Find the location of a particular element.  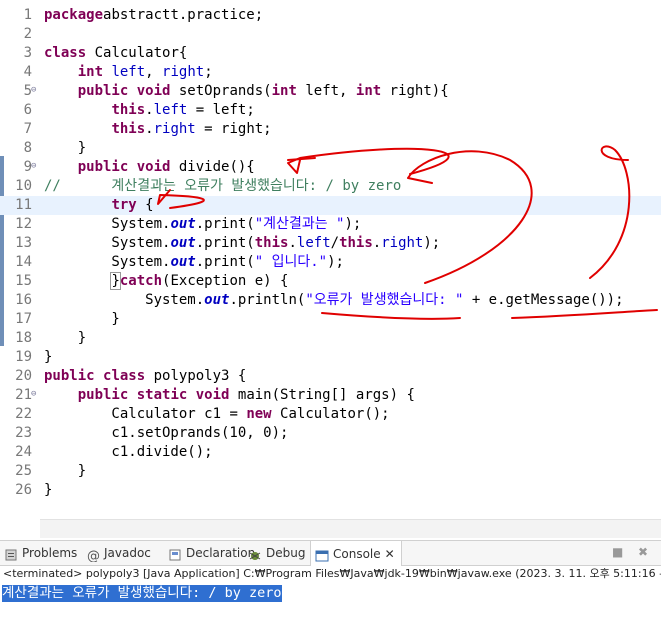

code-line: 12 System.out.print("계산결과는 "); is located at coordinates (330, 224).